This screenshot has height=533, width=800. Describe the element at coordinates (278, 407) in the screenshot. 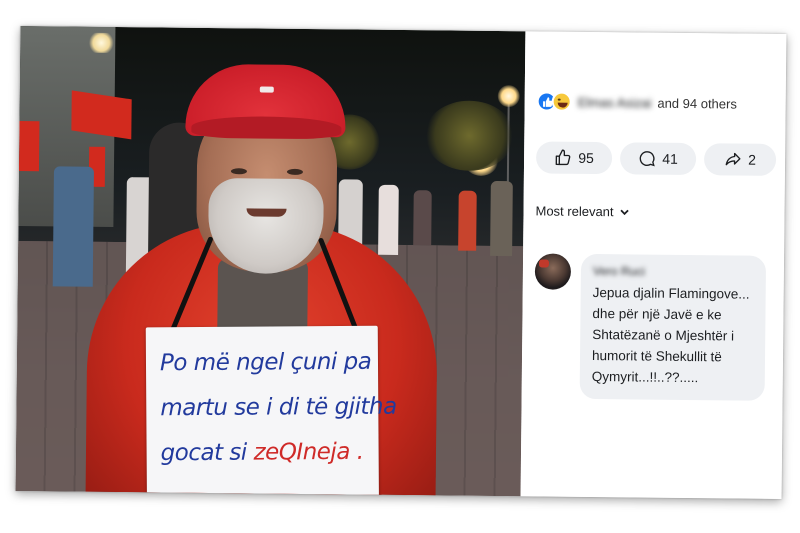

I see `sign-line-2: martu se i di të gjitha` at that location.